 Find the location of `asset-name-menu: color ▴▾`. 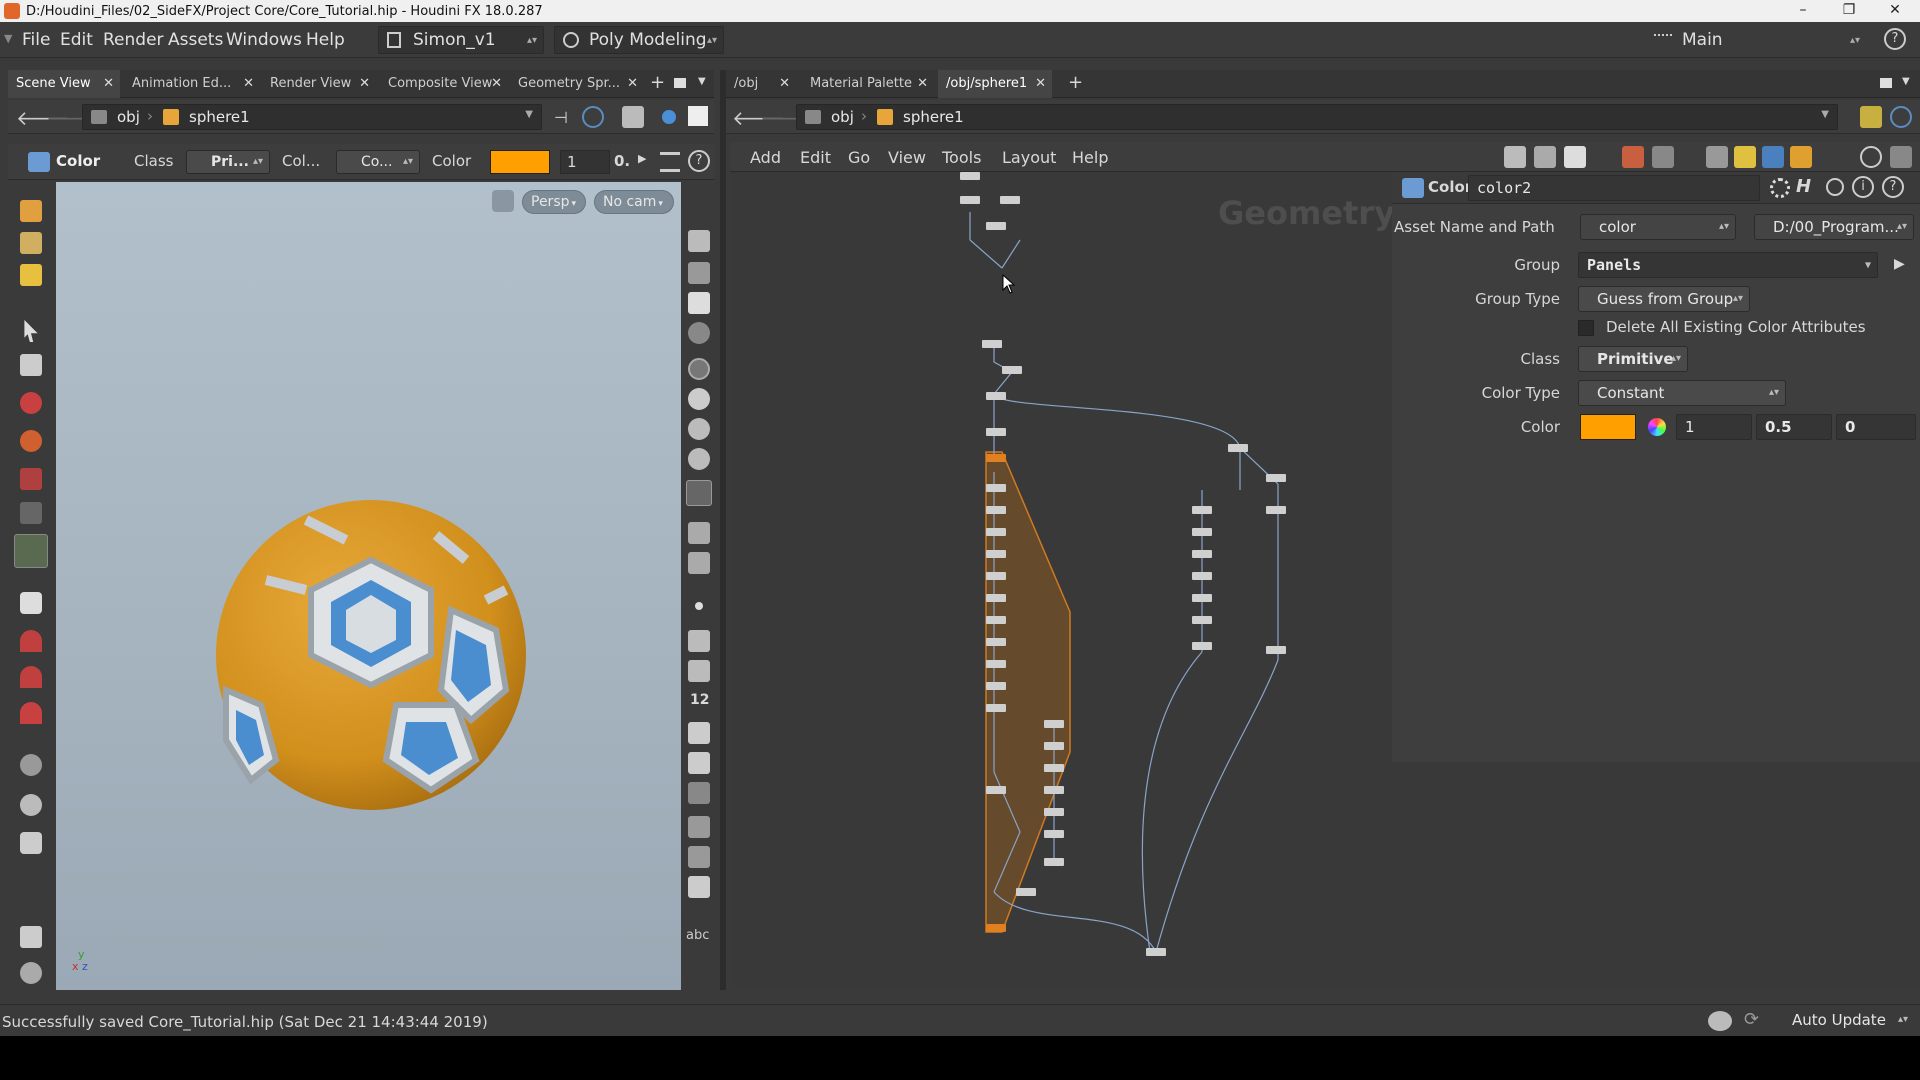

asset-name-menu: color ▴▾ is located at coordinates (1658, 227).